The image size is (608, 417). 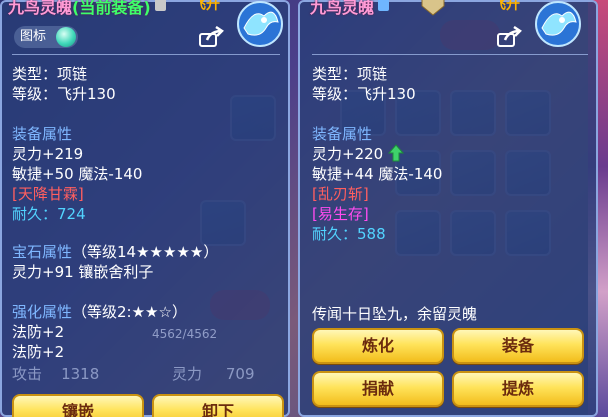 I want to click on lock-badge-icon, so click(x=160, y=5).